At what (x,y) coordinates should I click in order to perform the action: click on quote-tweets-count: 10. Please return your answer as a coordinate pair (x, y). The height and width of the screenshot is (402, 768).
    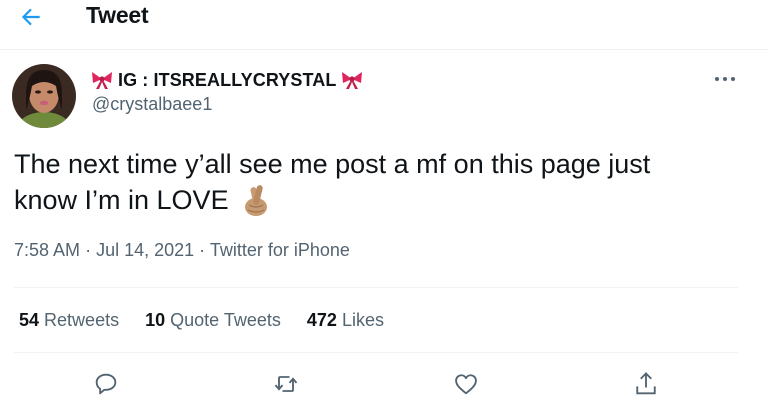
    Looking at the image, I should click on (155, 320).